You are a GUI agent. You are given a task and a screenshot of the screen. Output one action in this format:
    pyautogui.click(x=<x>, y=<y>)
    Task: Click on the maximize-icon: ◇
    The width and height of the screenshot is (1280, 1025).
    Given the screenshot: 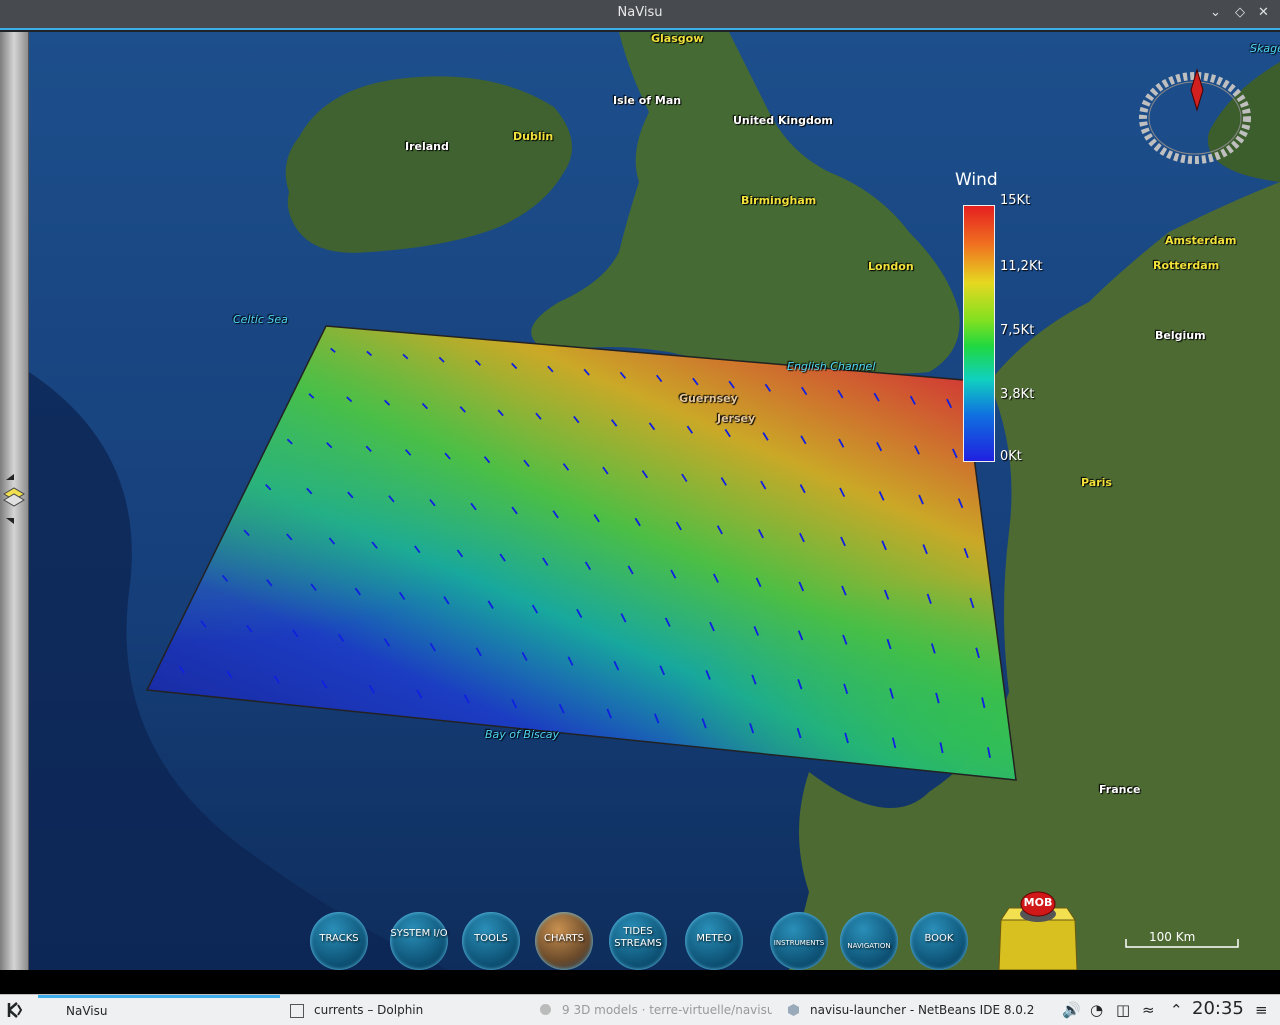 What is the action you would take?
    pyautogui.click(x=1240, y=12)
    